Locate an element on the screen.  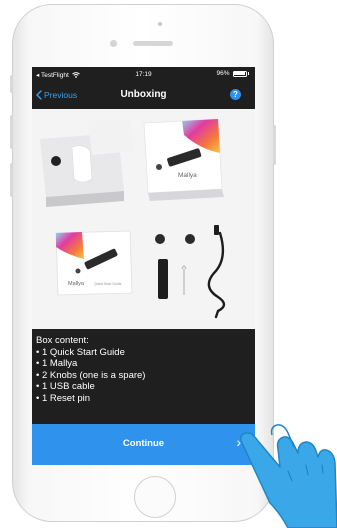
quick-start-guide: Mallya Quick Start Guide is located at coordinates (94, 263).